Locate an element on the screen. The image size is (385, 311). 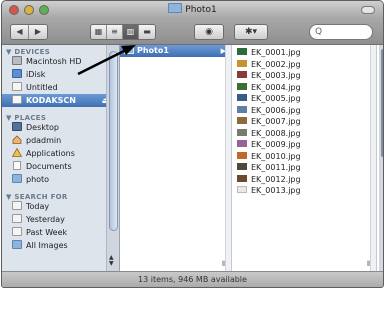
removable-disk-icon is located at coordinates (17, 99).